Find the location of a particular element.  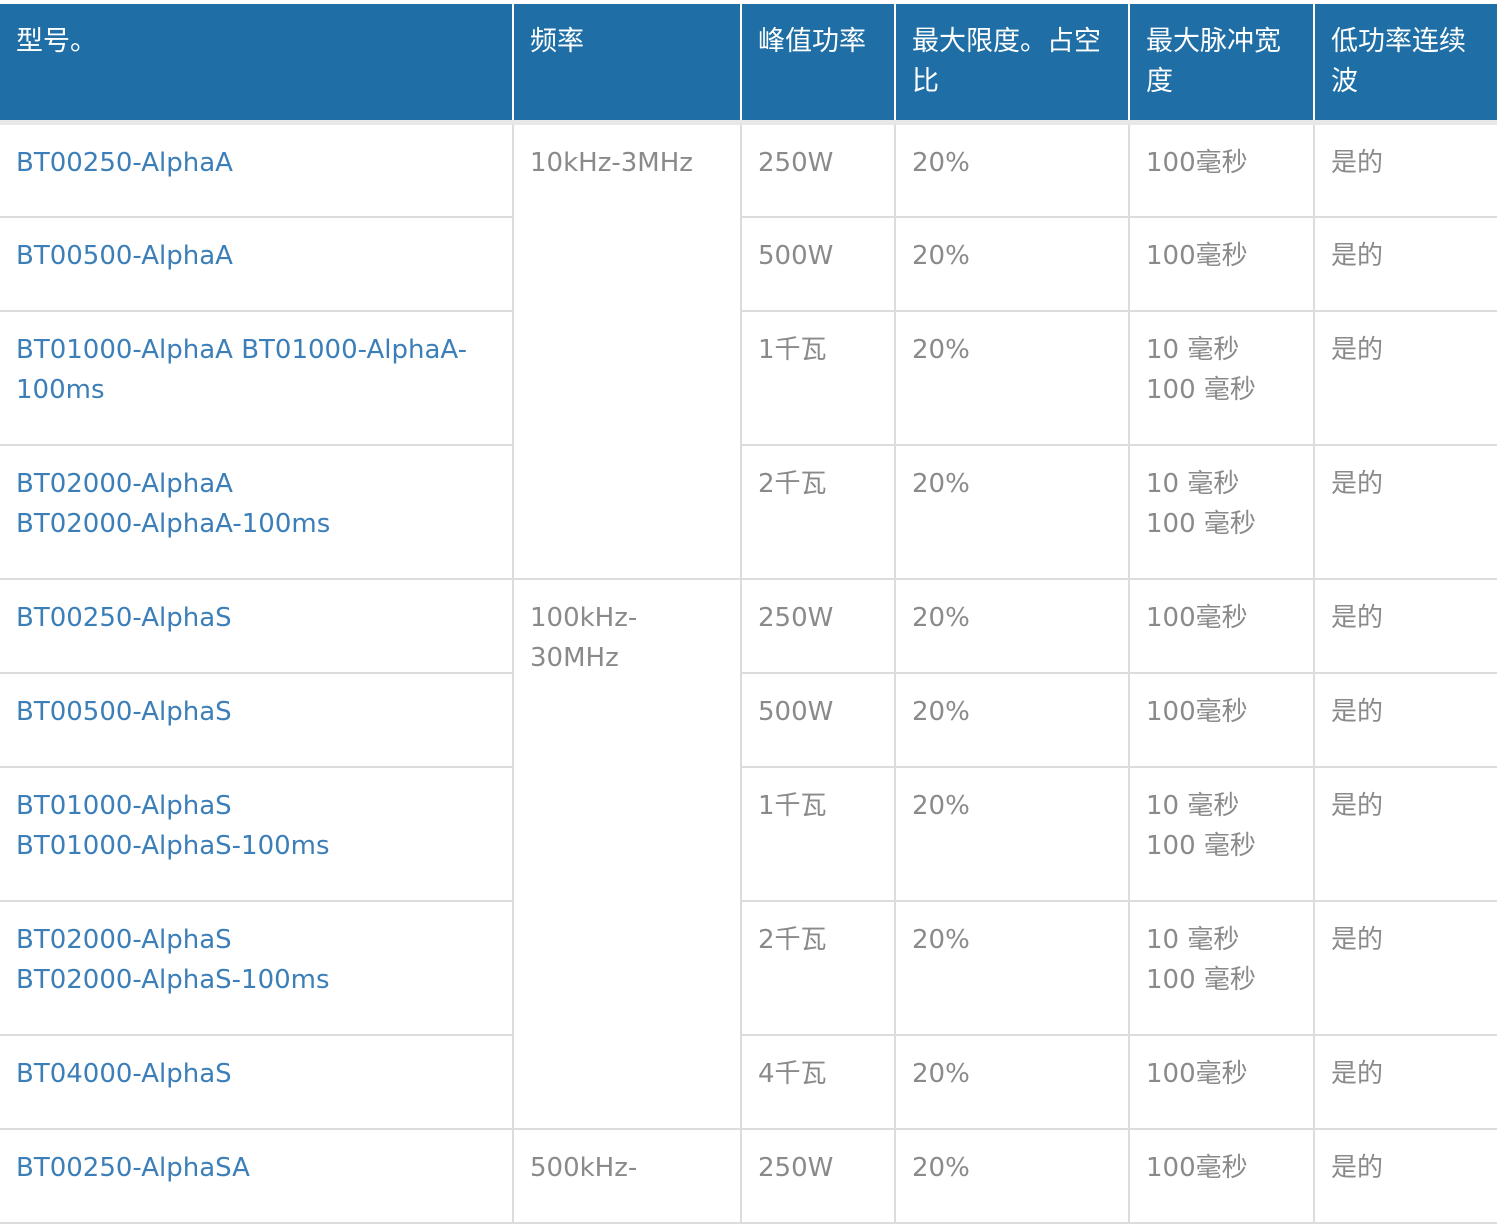

header-max-pulse-width: 最大脉冲宽度 is located at coordinates (1221, 64).